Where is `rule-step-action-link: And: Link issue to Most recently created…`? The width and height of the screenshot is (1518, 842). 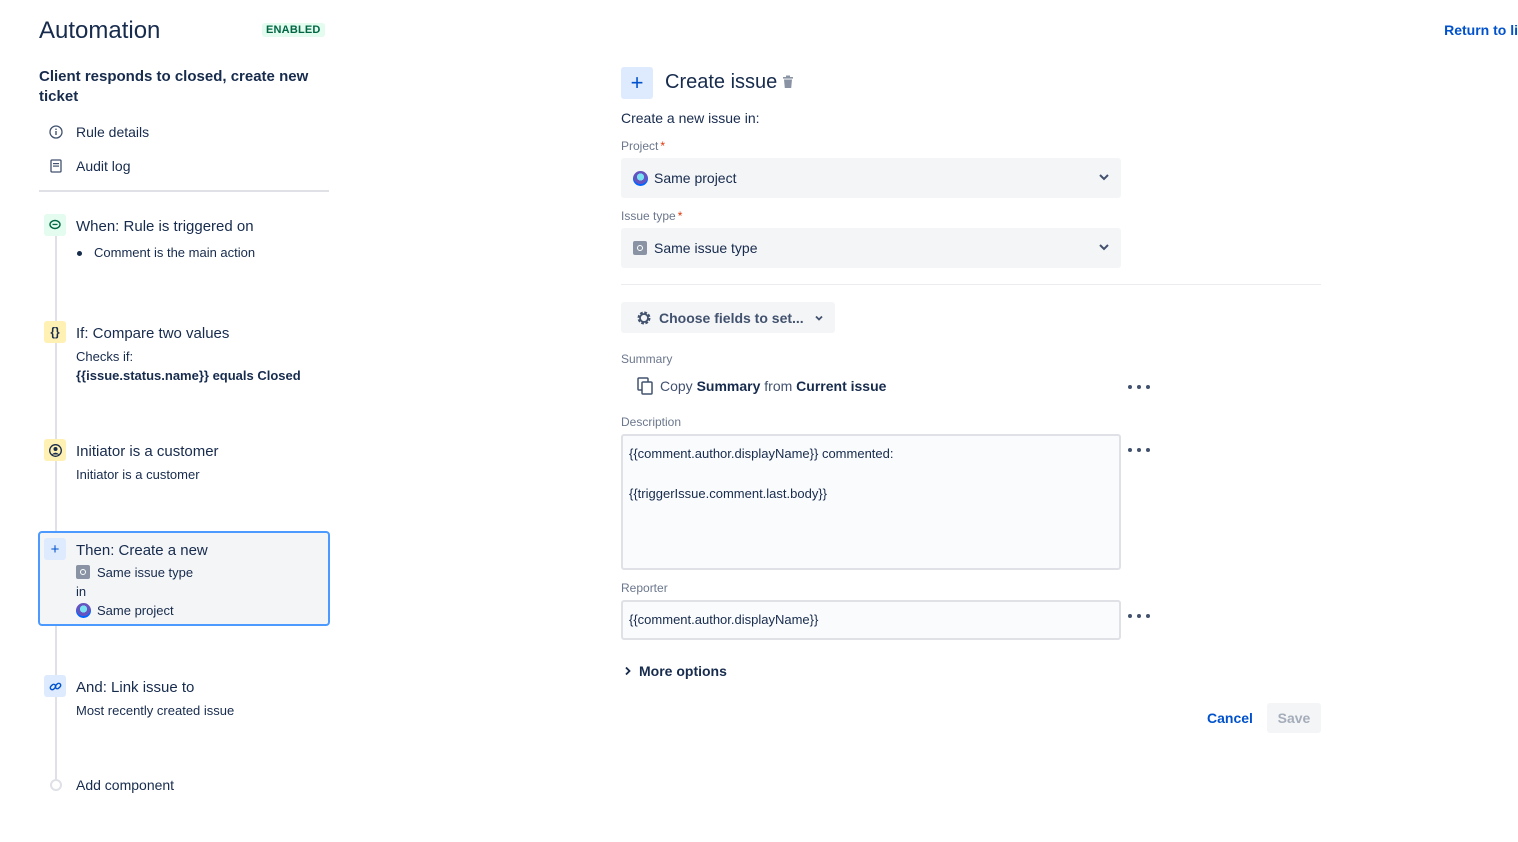
rule-step-action-link: And: Link issue to Most recently created… is located at coordinates (184, 698).